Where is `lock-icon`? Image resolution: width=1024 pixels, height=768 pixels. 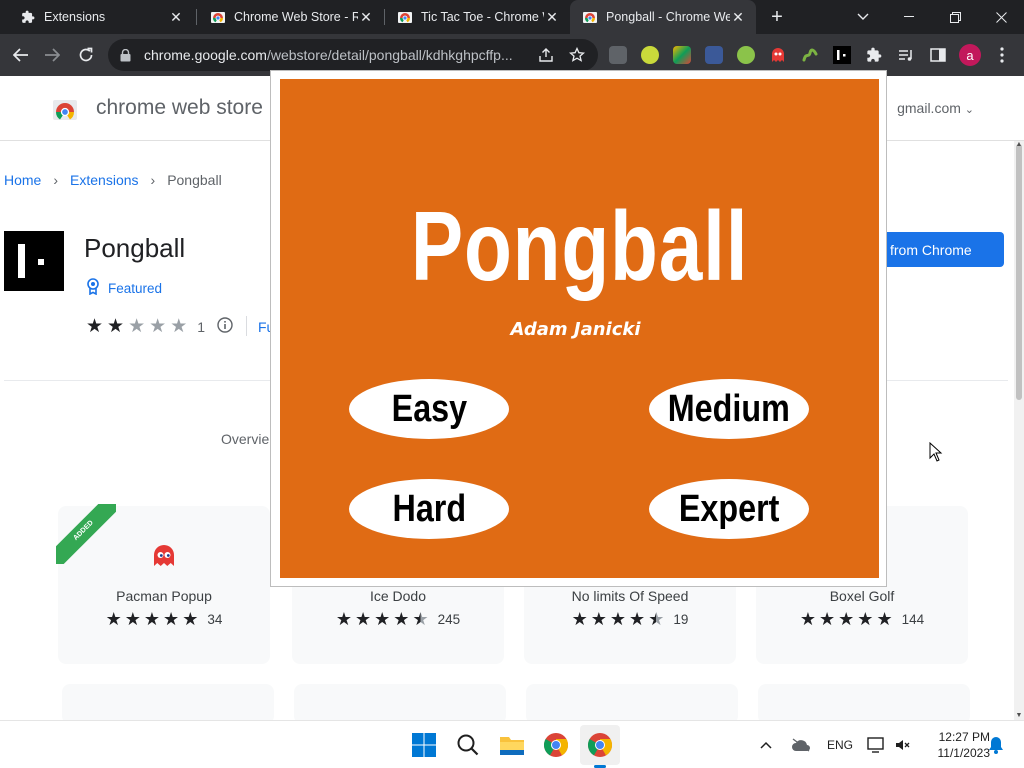 lock-icon is located at coordinates (127, 55).